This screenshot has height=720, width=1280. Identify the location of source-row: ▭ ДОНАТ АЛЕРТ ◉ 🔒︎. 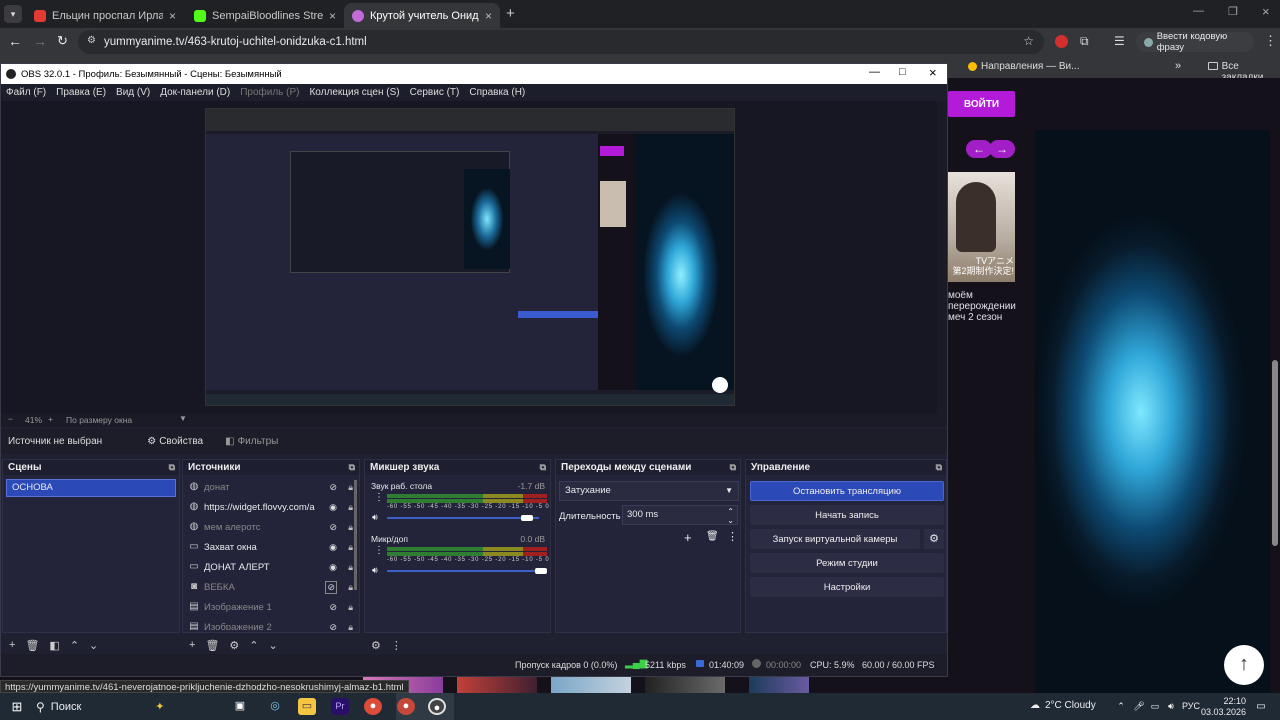
(271, 567).